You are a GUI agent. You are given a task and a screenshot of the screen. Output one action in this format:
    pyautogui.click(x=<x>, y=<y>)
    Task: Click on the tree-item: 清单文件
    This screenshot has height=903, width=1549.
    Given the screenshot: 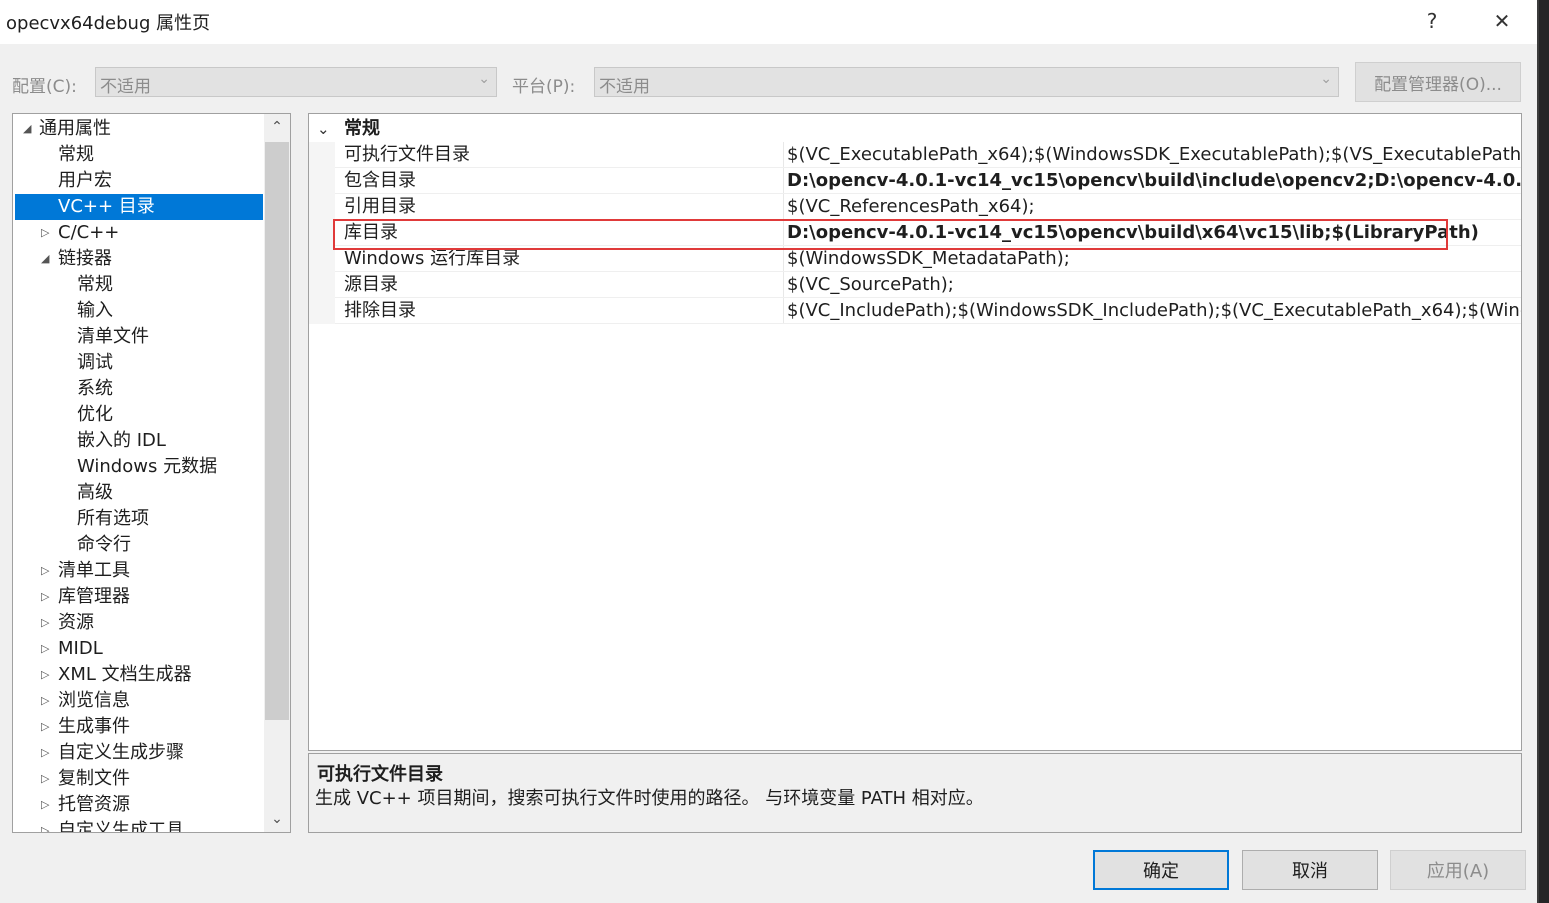 What is the action you would take?
    pyautogui.click(x=139, y=337)
    